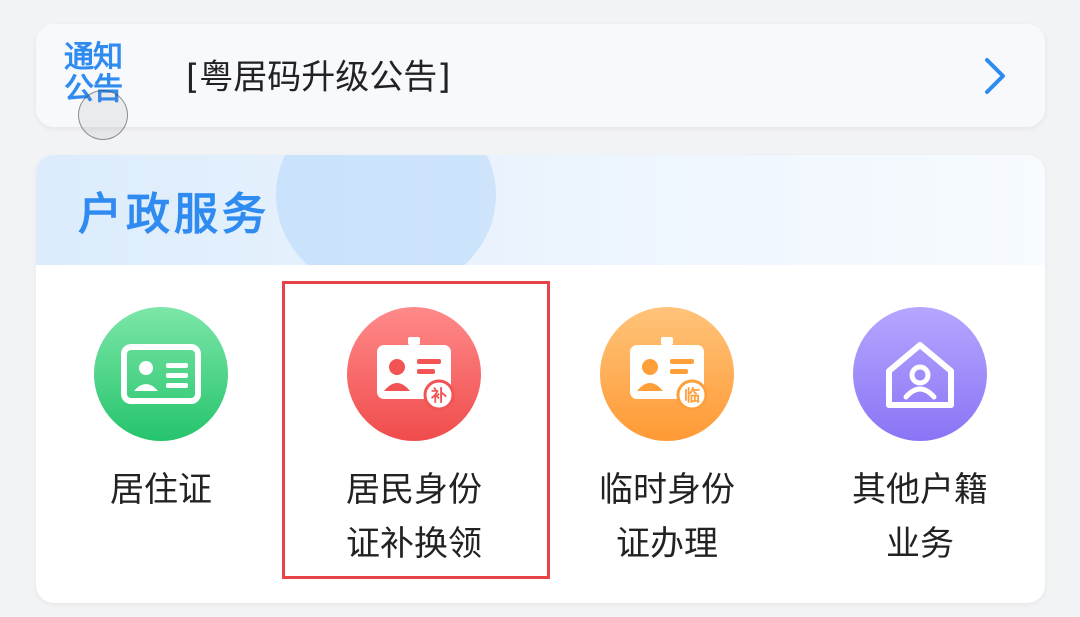 Image resolution: width=1080 pixels, height=617 pixels. I want to click on service-id-card-reissue: 补 居民身份 证补换领, so click(414, 439).